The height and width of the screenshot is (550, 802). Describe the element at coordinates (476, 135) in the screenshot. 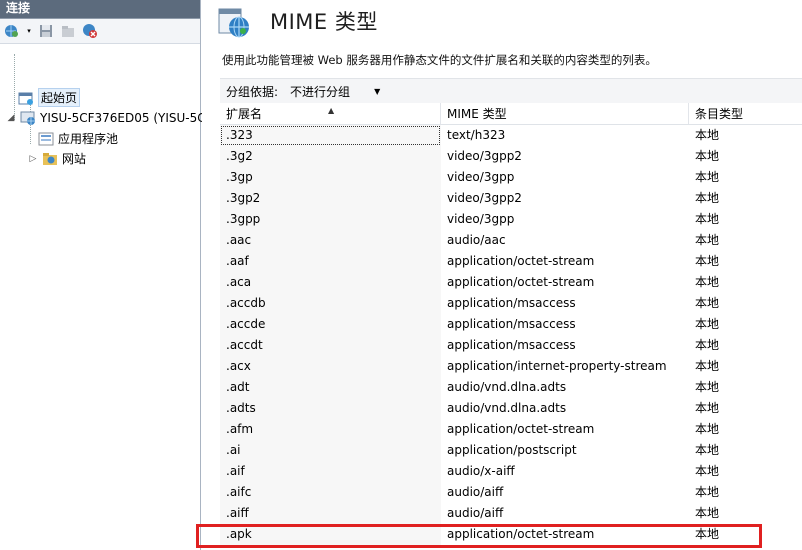

I see `mime-type-cell: text/h323` at that location.